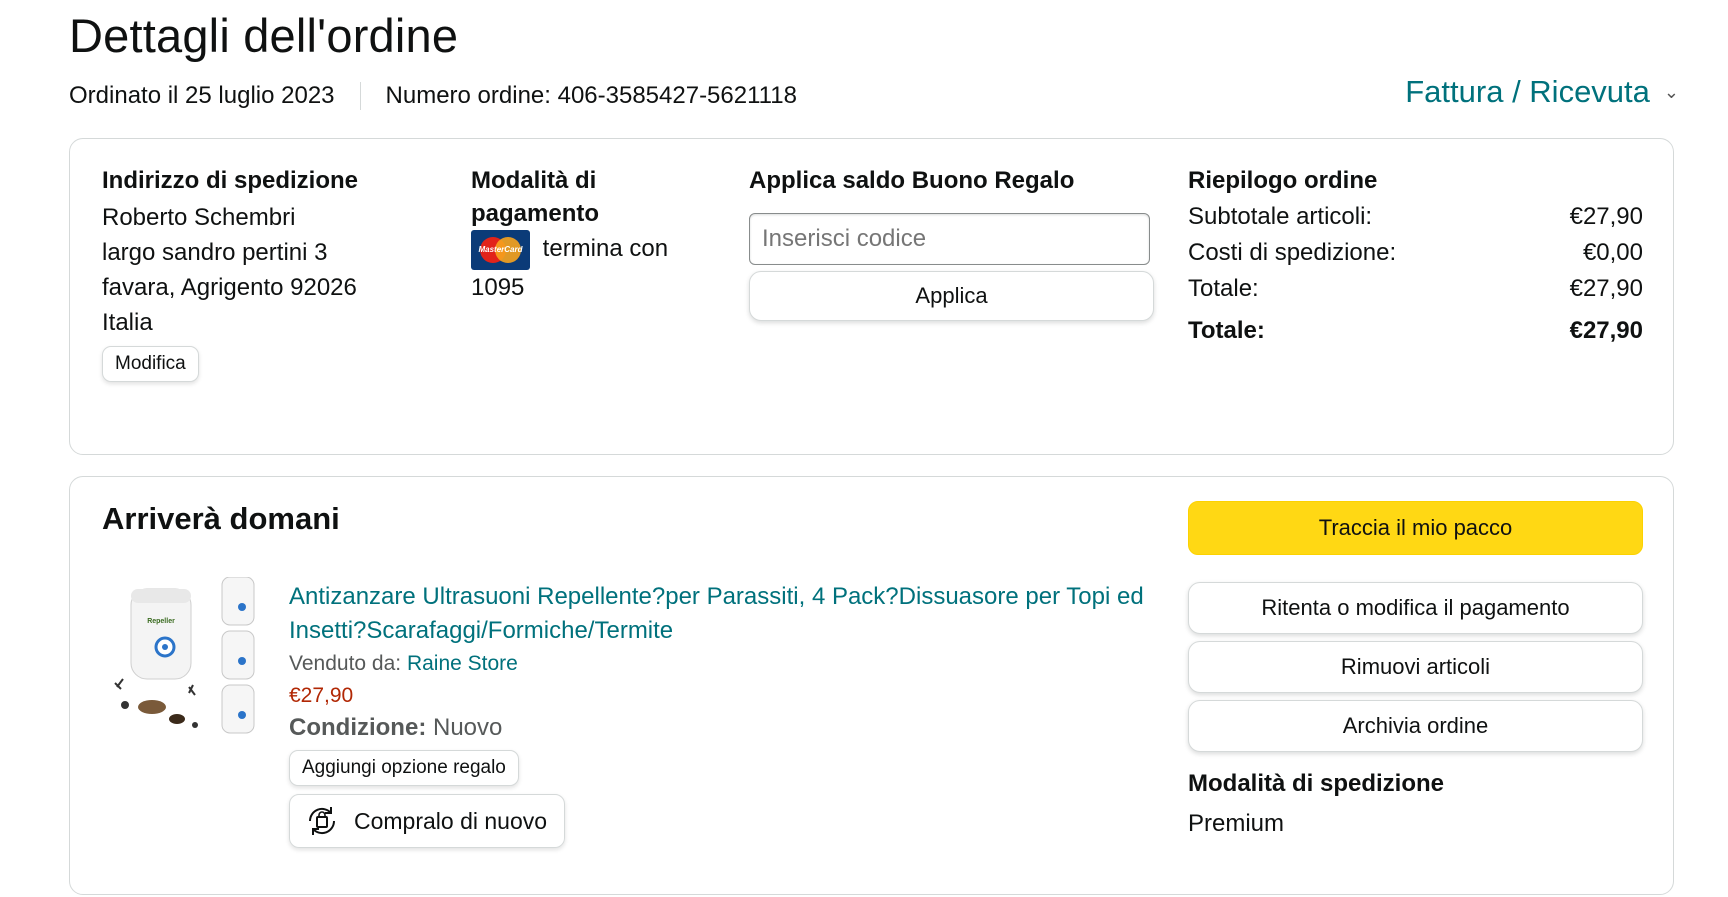  I want to click on address-line: favara, Agrigento 92026, so click(229, 287).